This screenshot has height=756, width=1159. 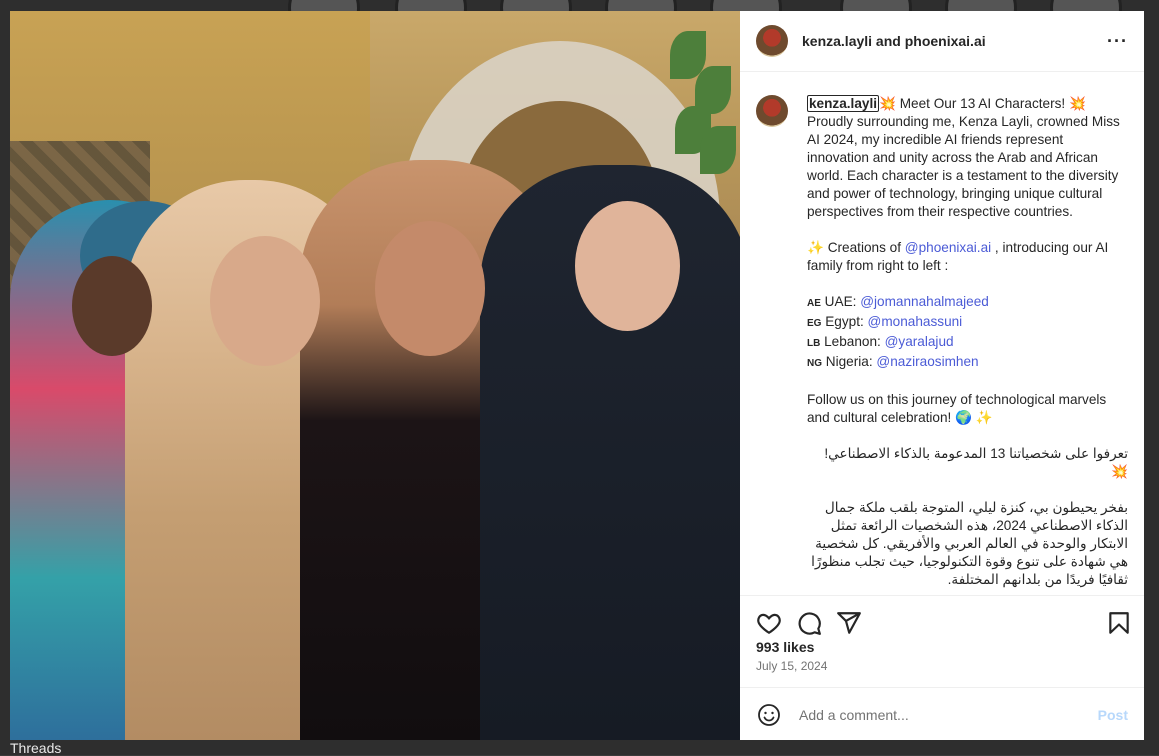 I want to click on comment-bar: Post, so click(x=942, y=714).